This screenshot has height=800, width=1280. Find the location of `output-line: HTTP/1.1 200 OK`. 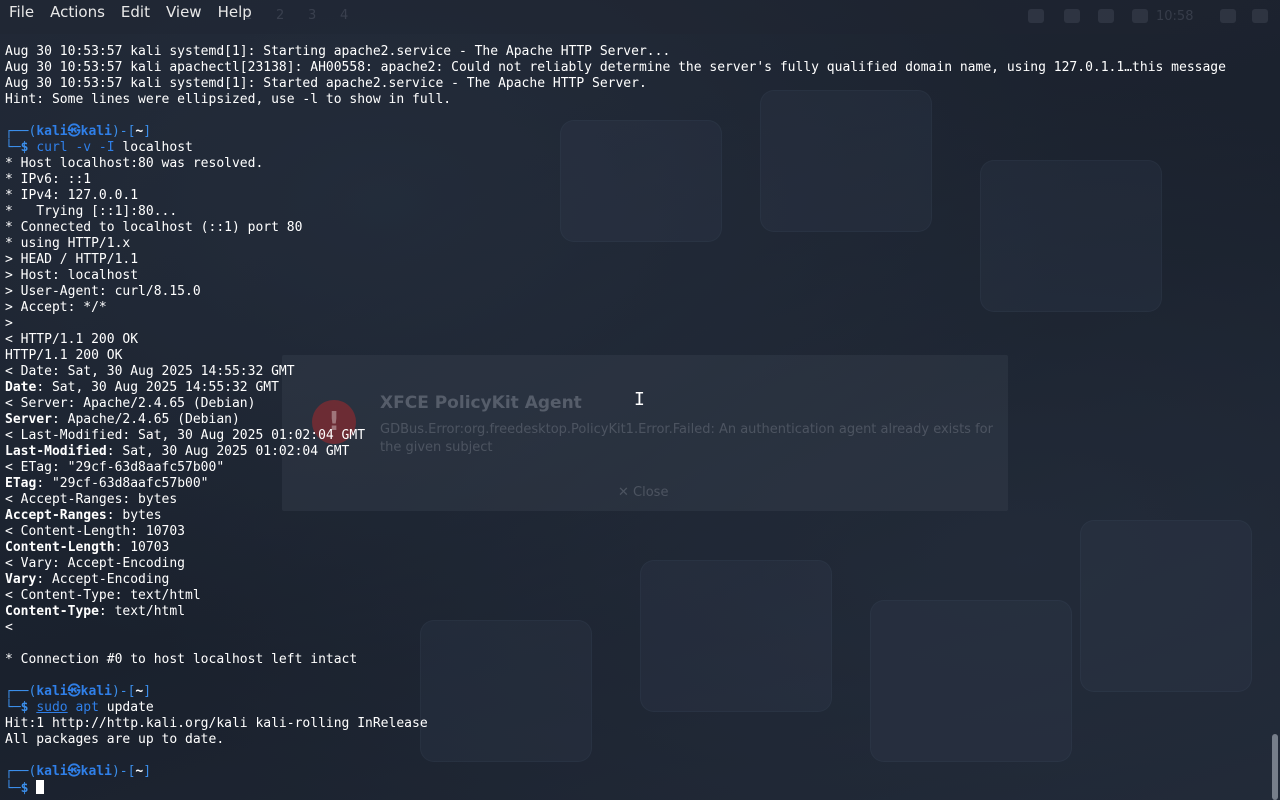

output-line: HTTP/1.1 200 OK is located at coordinates (64, 355).